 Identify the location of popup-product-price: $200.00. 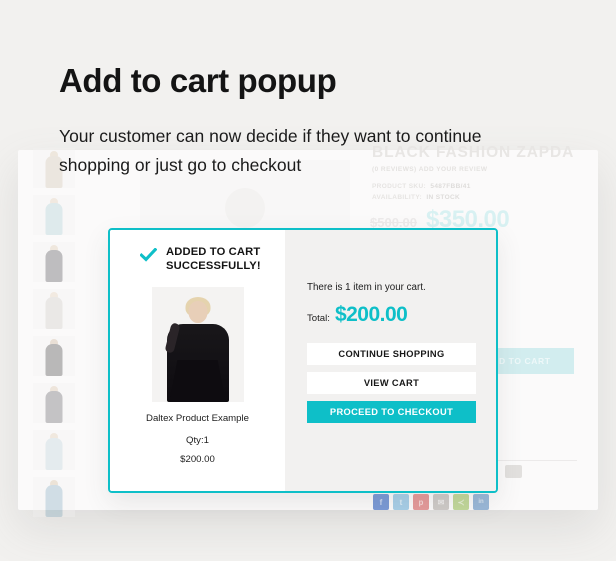
(197, 459).